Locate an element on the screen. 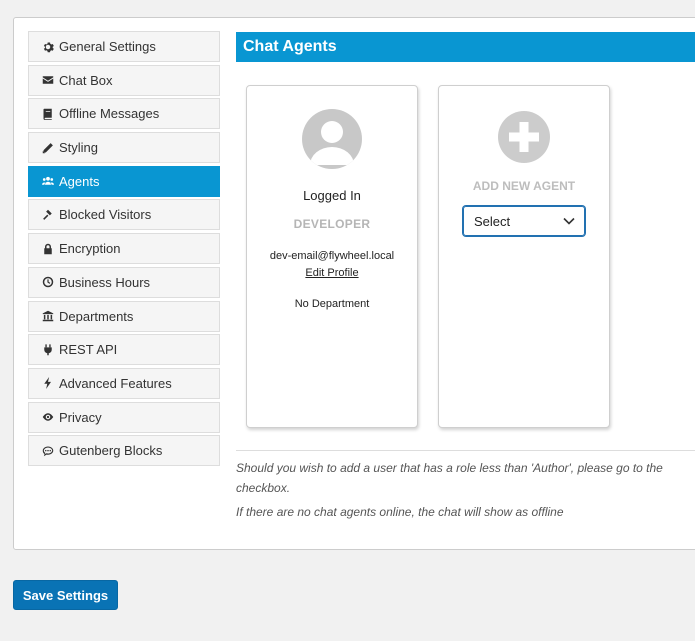 The image size is (695, 641). agent-role: DEVELOPER is located at coordinates (332, 224).